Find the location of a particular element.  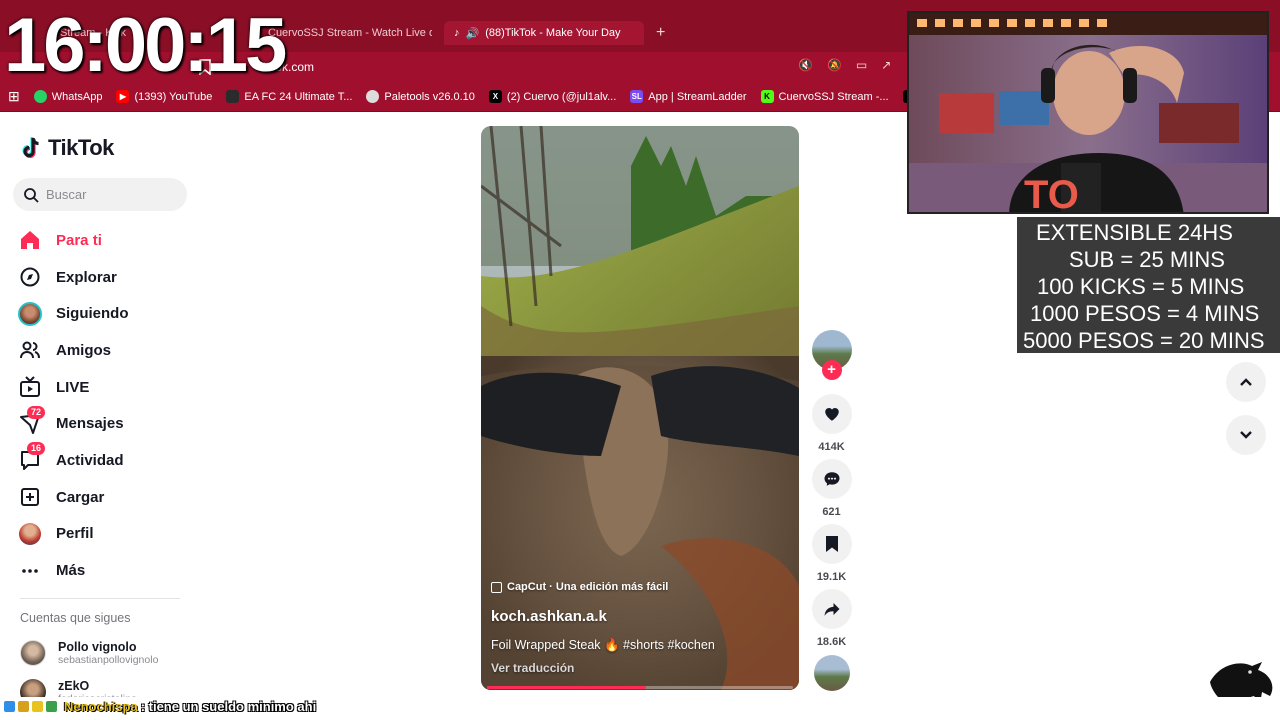

previous-video-button is located at coordinates (1246, 382).